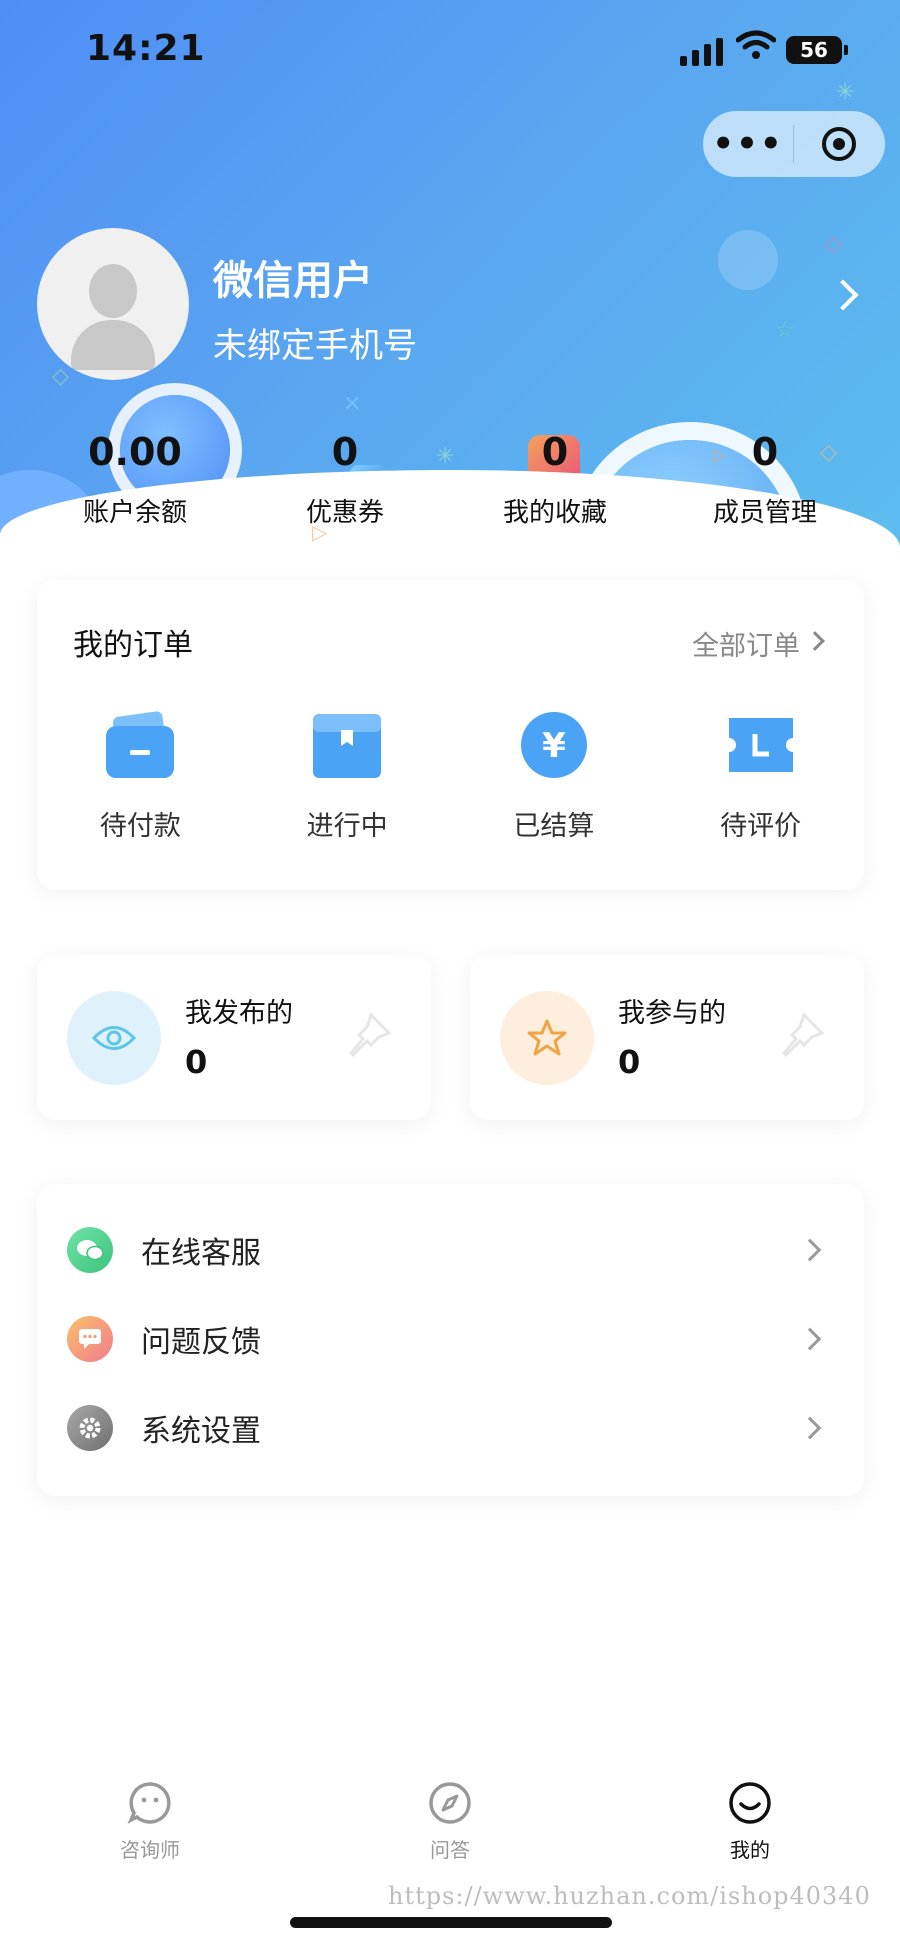  Describe the element at coordinates (315, 342) in the screenshot. I see `user-phone: 未绑定手机号` at that location.